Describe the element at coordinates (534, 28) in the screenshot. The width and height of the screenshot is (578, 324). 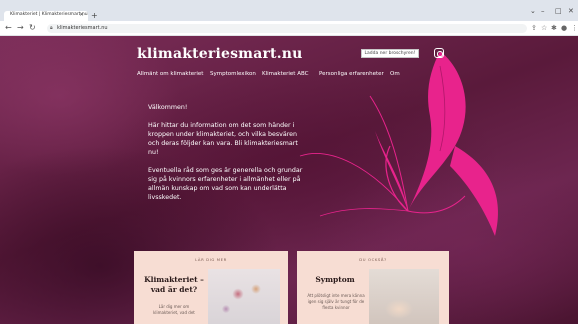
I see `share-icon: ⇪` at that location.